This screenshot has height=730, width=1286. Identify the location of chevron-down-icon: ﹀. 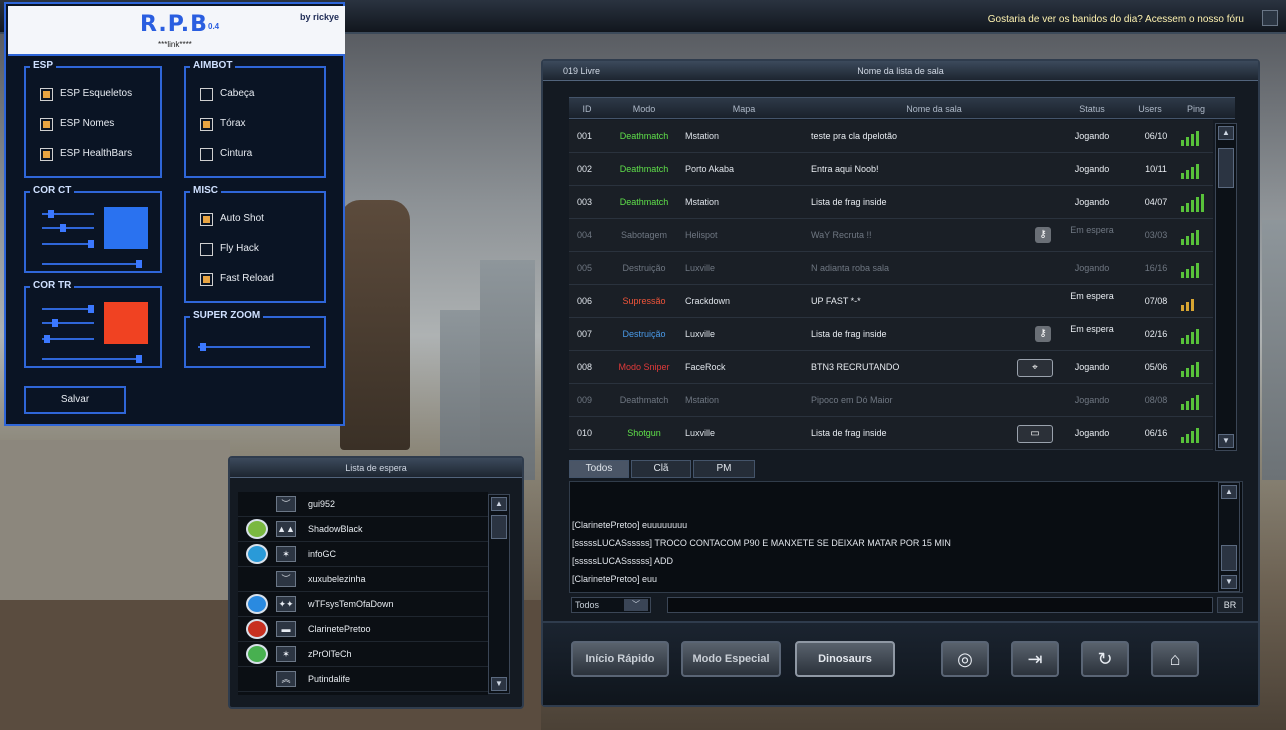
(636, 605).